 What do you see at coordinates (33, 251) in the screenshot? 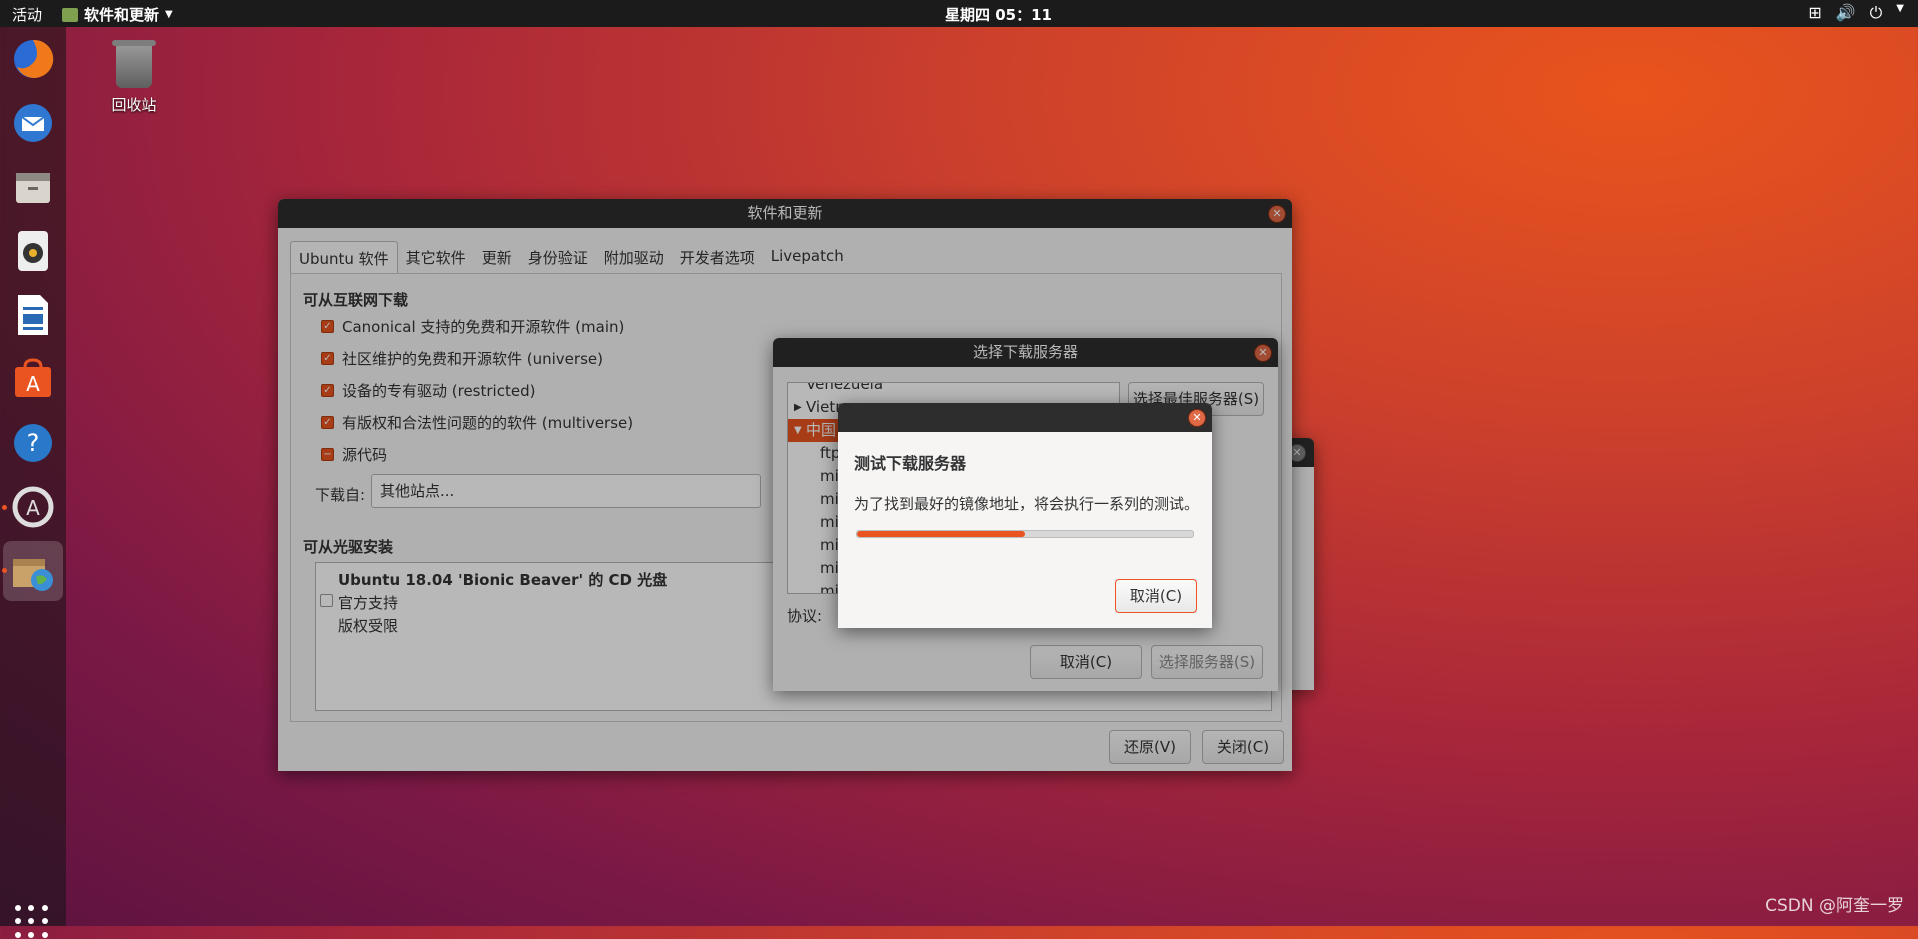
I see `rhythmbox-icon` at bounding box center [33, 251].